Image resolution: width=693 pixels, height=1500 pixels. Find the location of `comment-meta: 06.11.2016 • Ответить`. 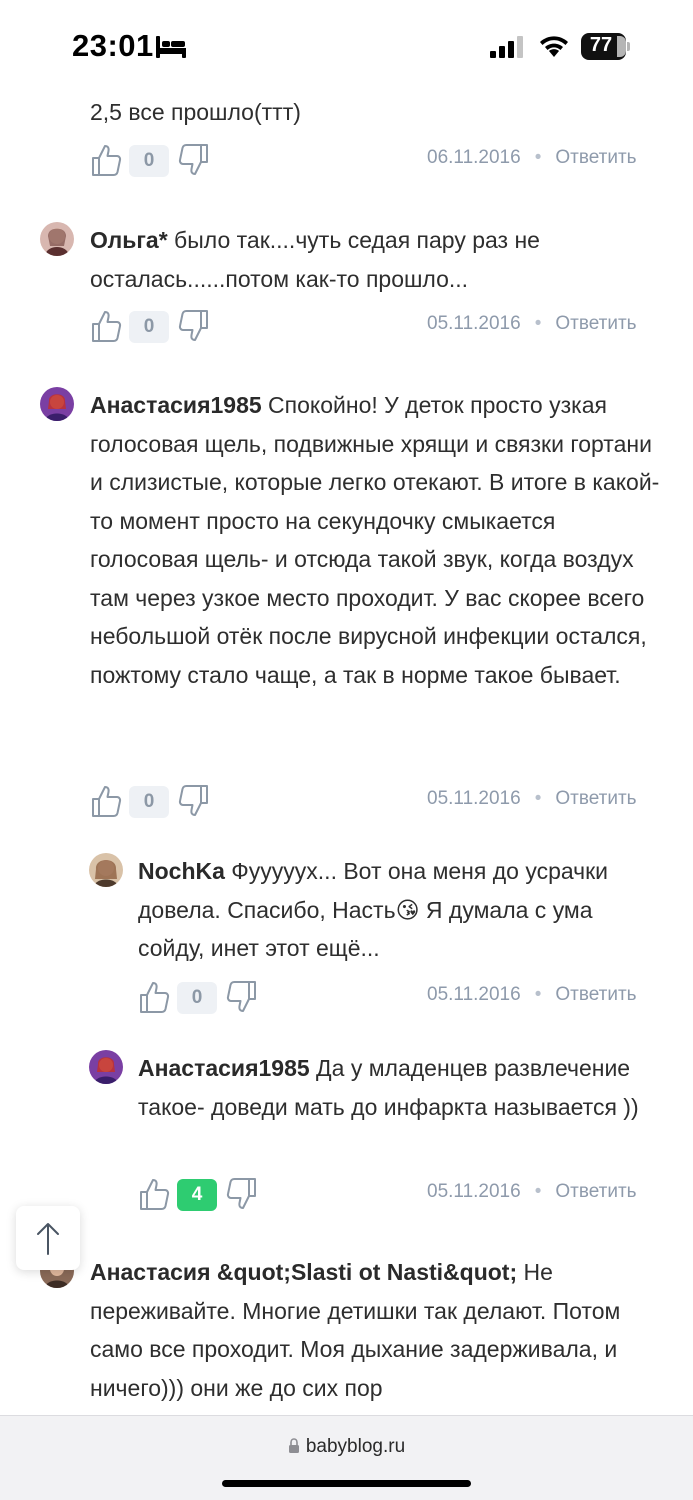

comment-meta: 06.11.2016 • Ответить is located at coordinates (532, 158).